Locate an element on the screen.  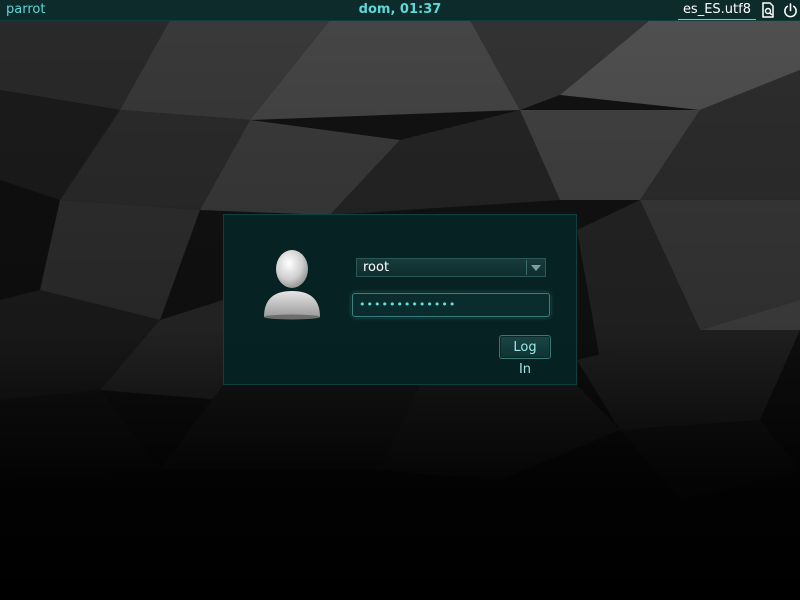
power-icon is located at coordinates (790, 10).